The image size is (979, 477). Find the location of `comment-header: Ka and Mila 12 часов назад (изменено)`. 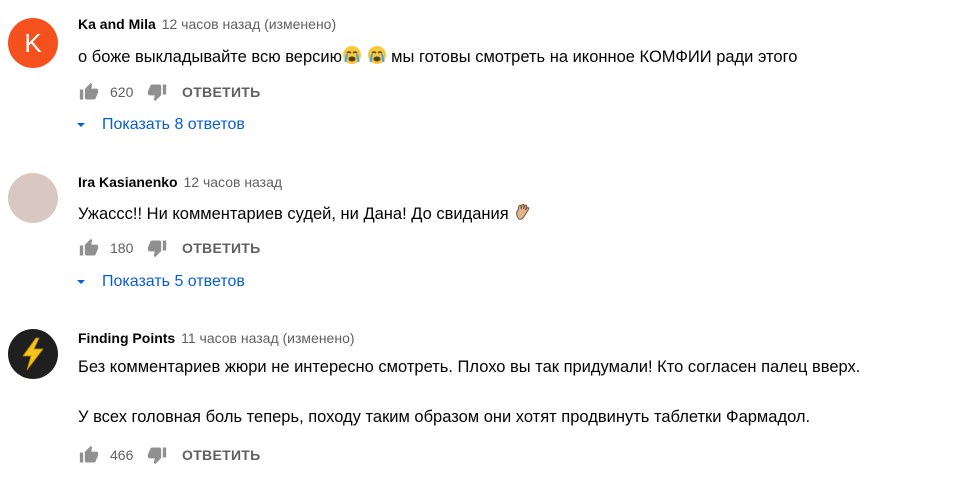

comment-header: Ka and Mila 12 часов назад (изменено) is located at coordinates (207, 24).